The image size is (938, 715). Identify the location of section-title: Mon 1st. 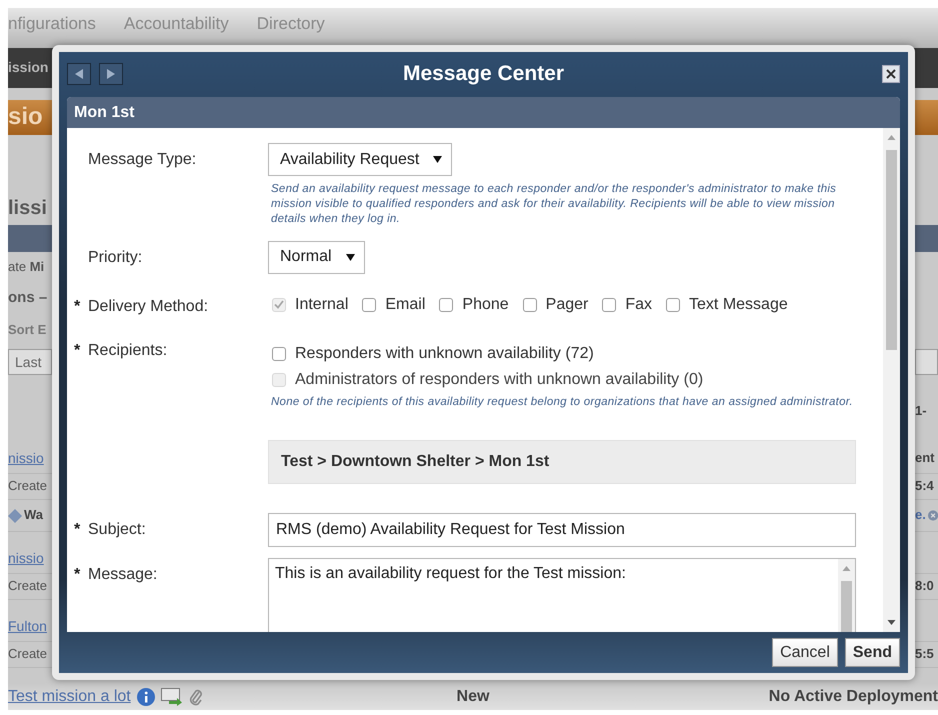
(104, 113).